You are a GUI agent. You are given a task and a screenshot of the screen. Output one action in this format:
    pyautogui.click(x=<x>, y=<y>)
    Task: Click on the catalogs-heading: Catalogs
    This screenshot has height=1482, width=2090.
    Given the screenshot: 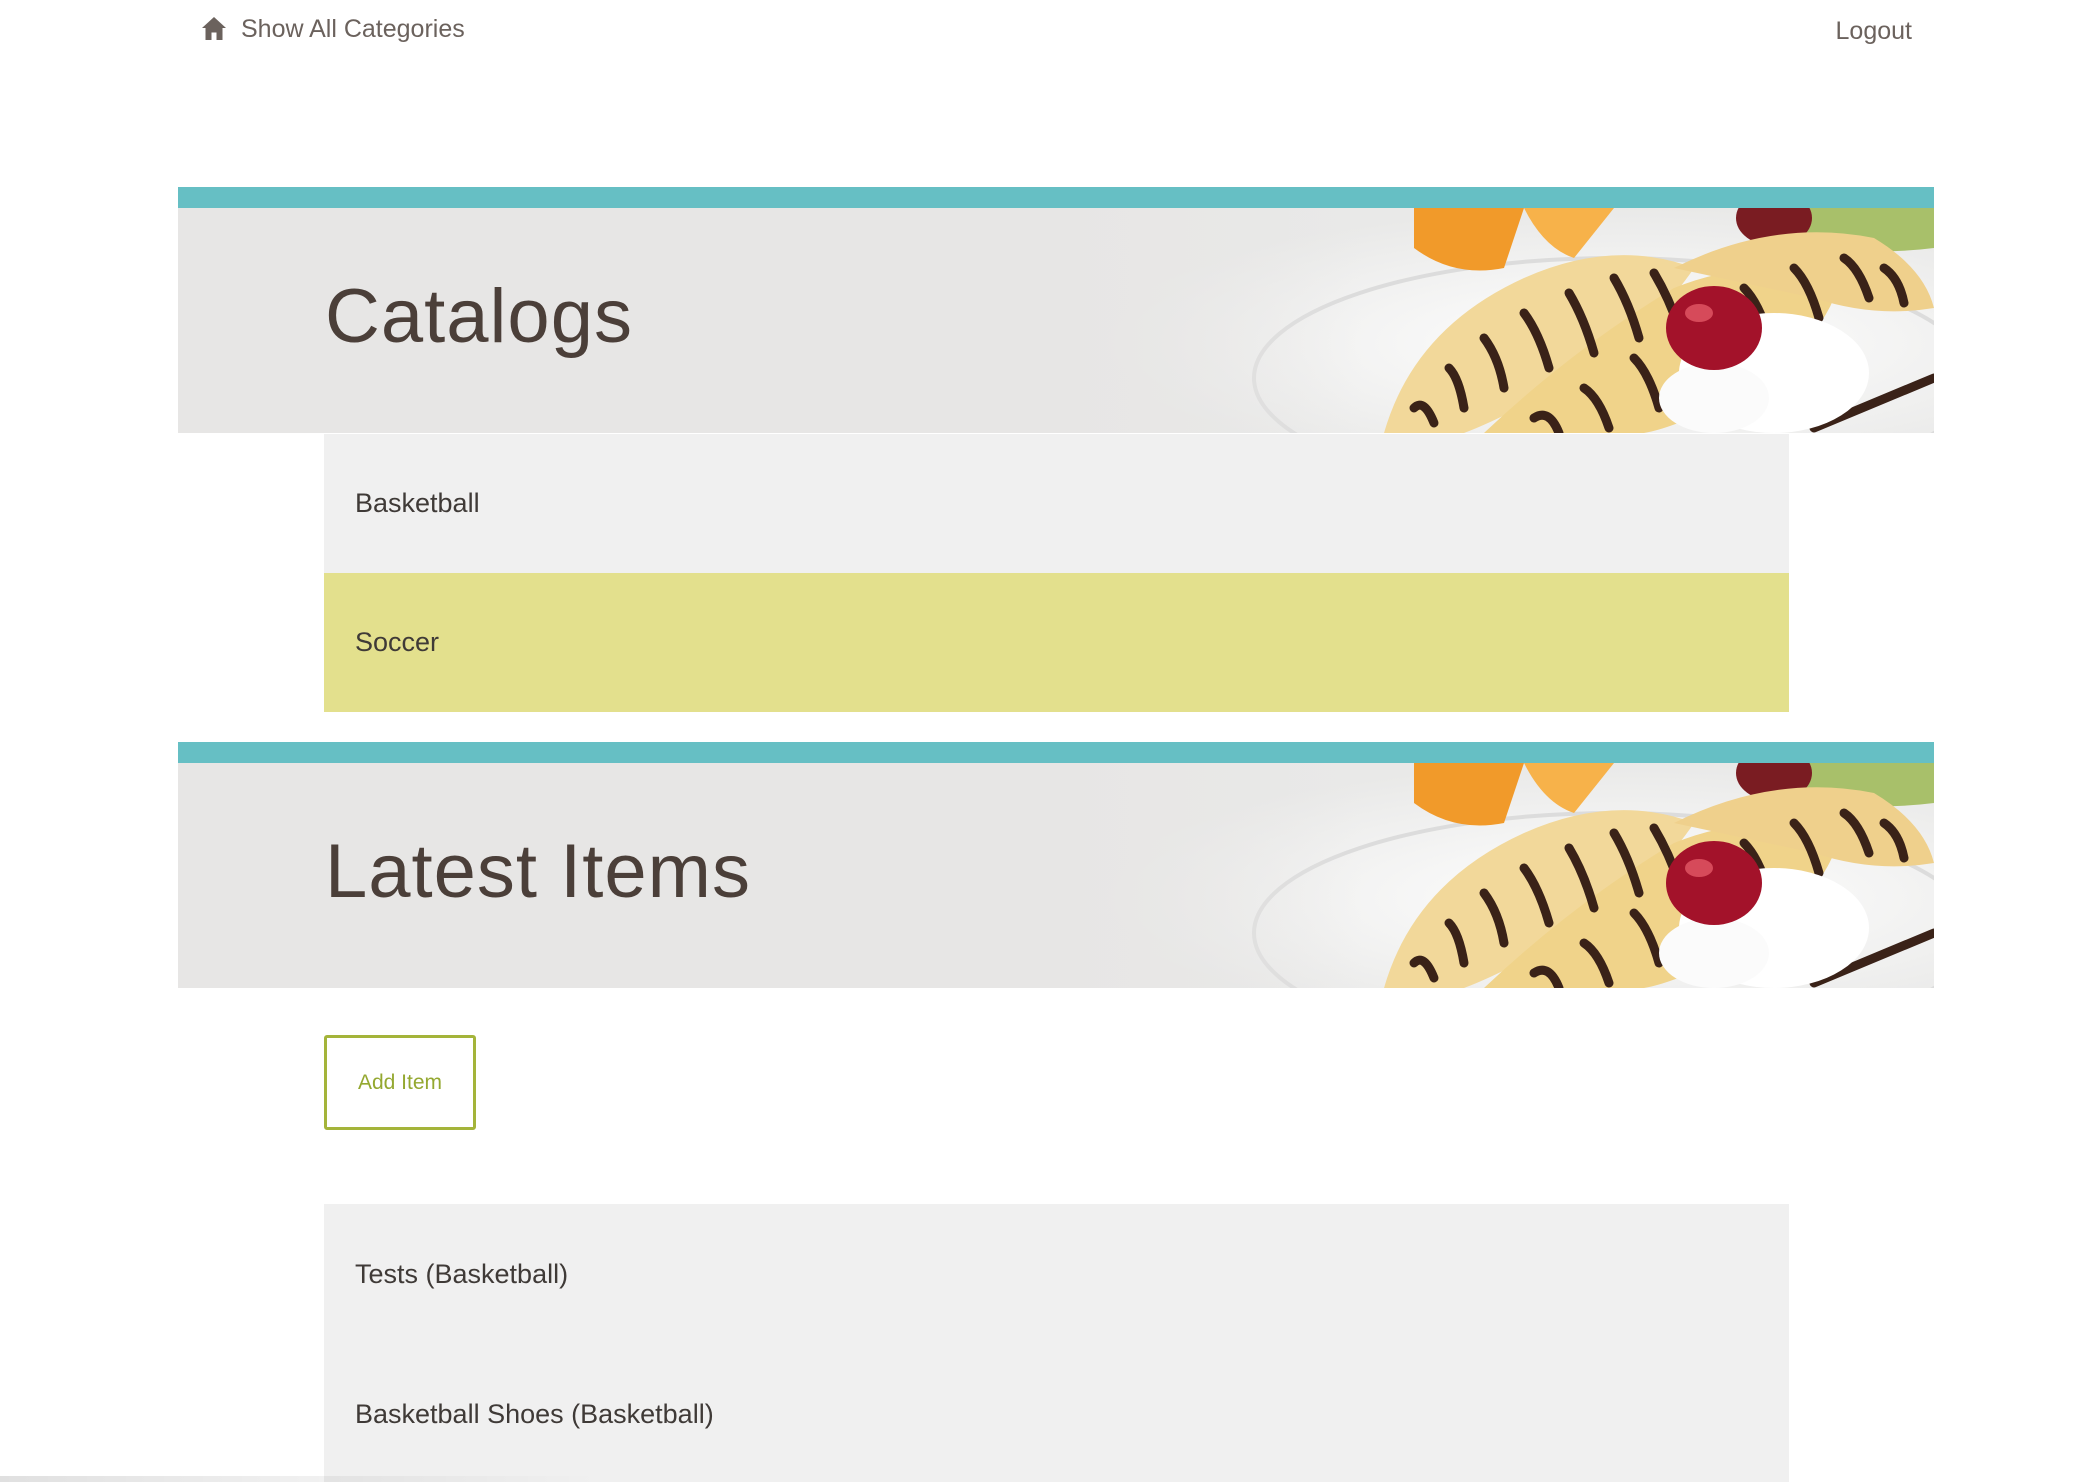 What is the action you would take?
    pyautogui.click(x=479, y=316)
    